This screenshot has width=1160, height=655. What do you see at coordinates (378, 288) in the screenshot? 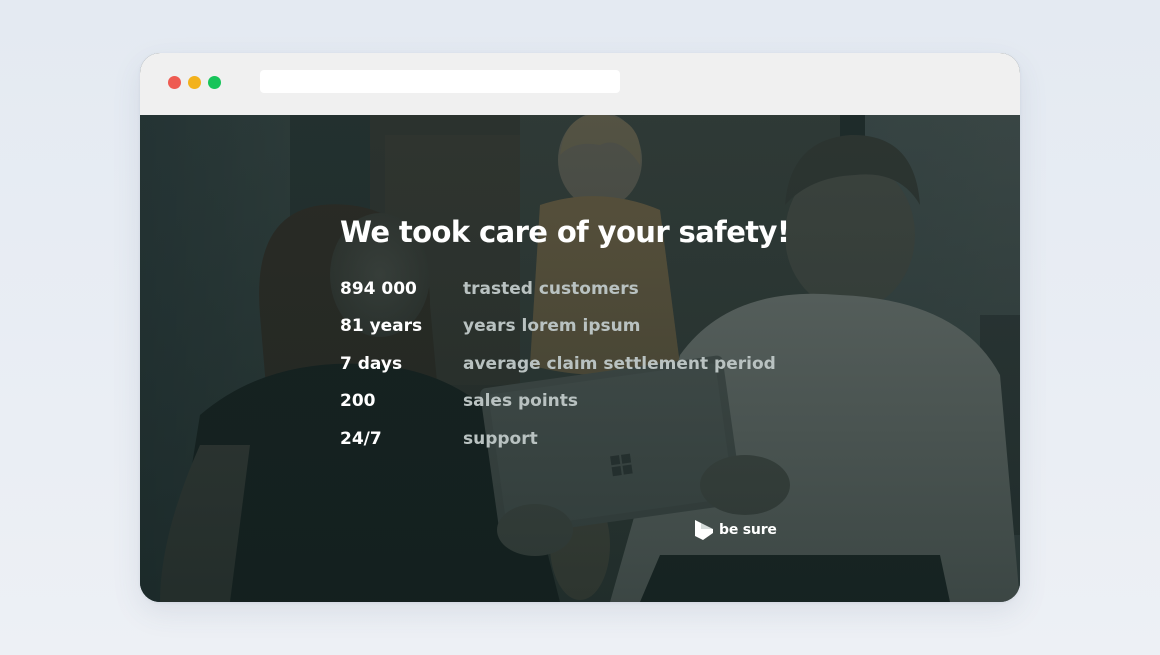
I see `stat-value: 894 000` at bounding box center [378, 288].